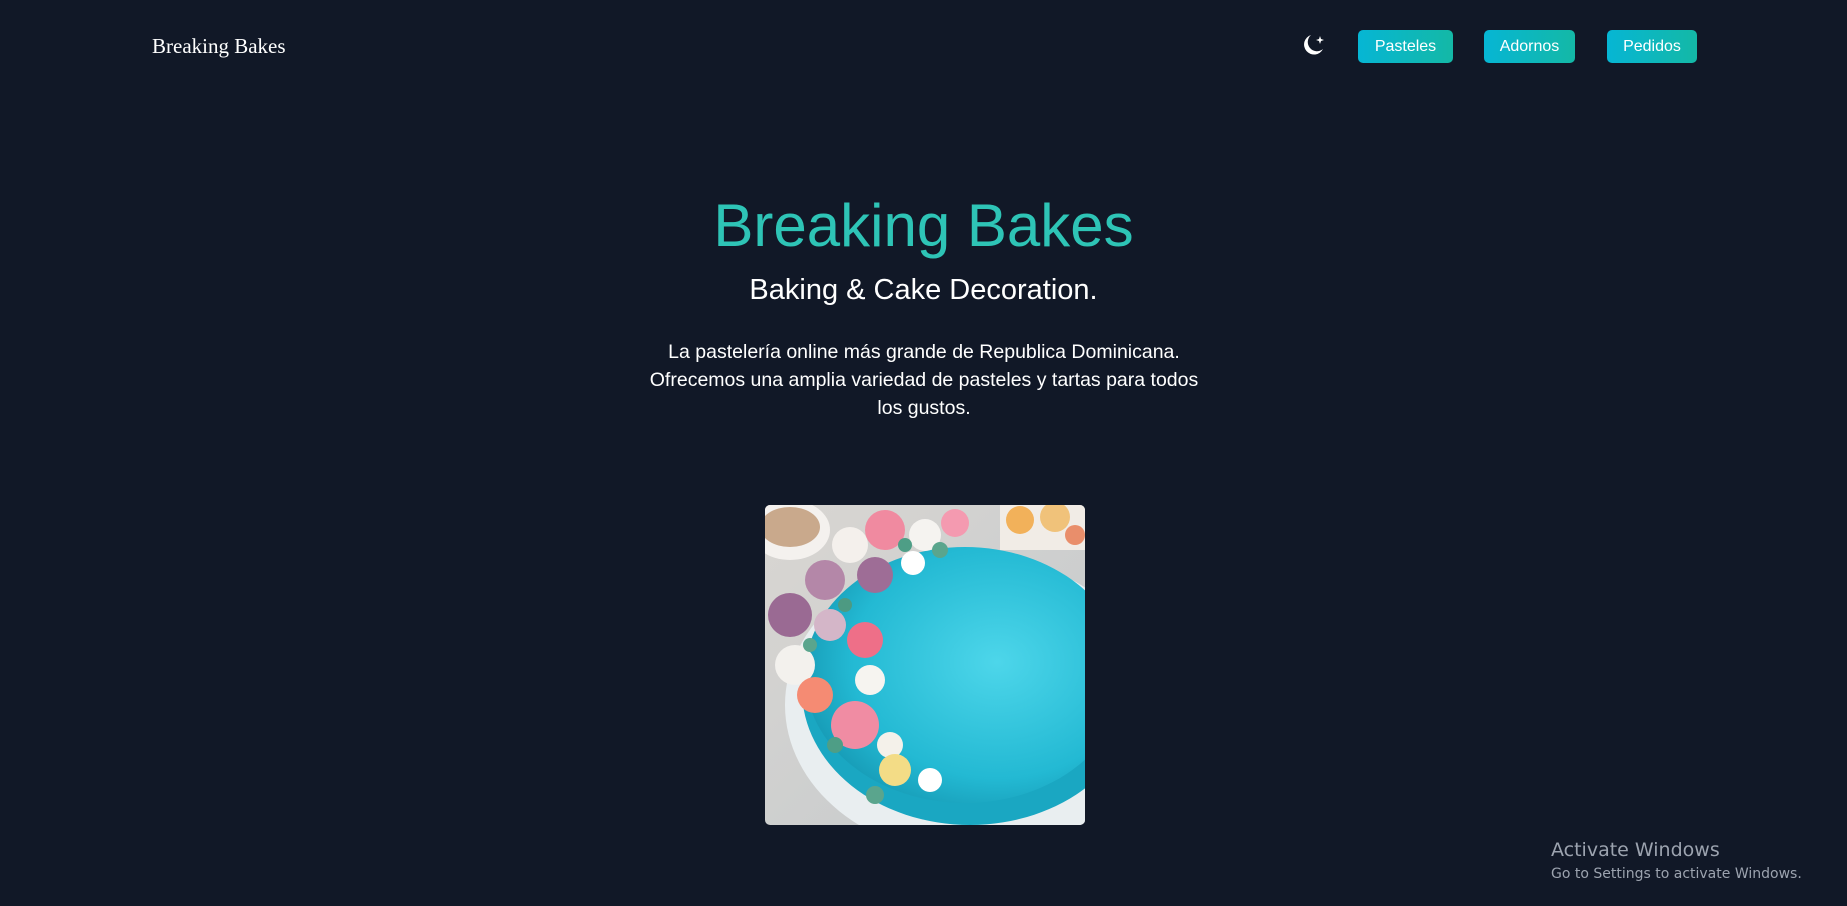 Image resolution: width=1847 pixels, height=906 pixels. What do you see at coordinates (923, 46) in the screenshot?
I see `navbar: Breaking Bakes Pasteles Adornos Pedidos` at bounding box center [923, 46].